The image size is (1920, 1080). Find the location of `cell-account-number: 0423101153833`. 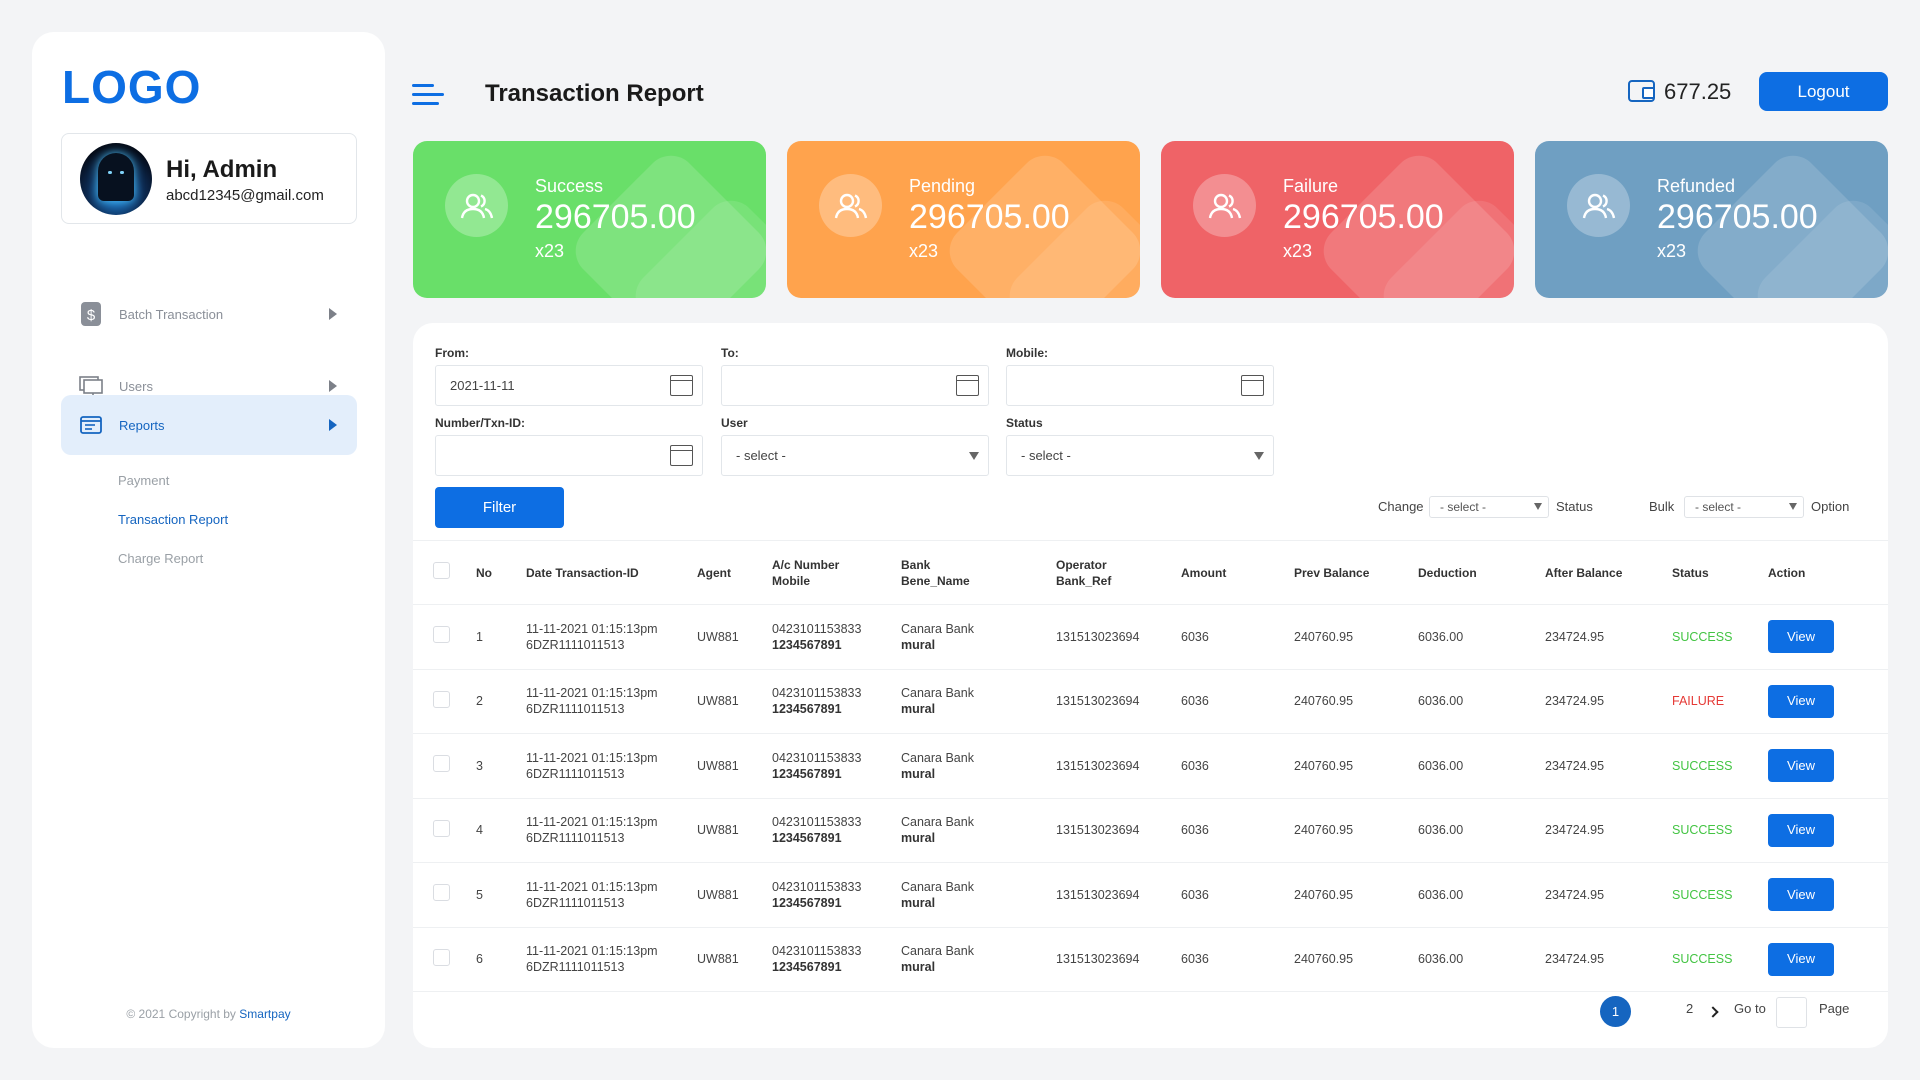

cell-account-number: 0423101153833 is located at coordinates (817, 822).